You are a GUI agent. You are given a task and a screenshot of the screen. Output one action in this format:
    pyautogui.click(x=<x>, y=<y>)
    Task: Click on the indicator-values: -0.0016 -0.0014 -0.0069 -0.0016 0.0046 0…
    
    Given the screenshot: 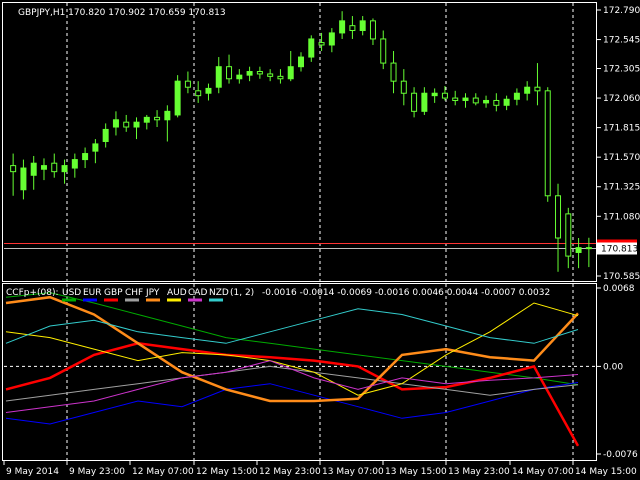 What is the action you would take?
    pyautogui.click(x=406, y=293)
    